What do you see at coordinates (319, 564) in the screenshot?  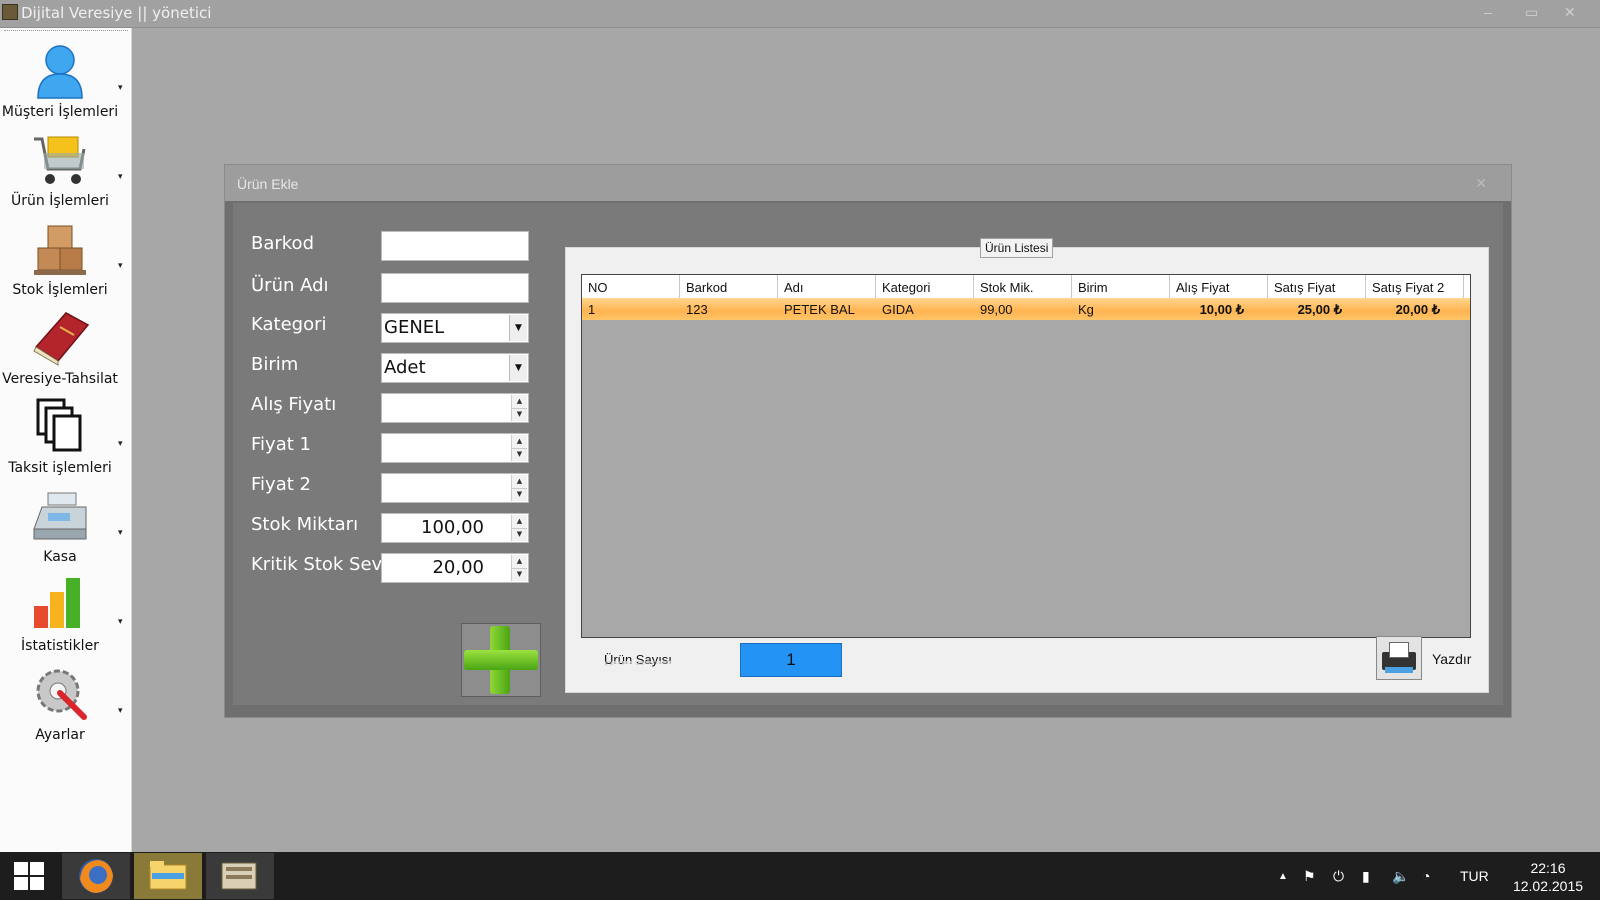 I see `kritik-stok-label: Kritik Stok Sev.` at bounding box center [319, 564].